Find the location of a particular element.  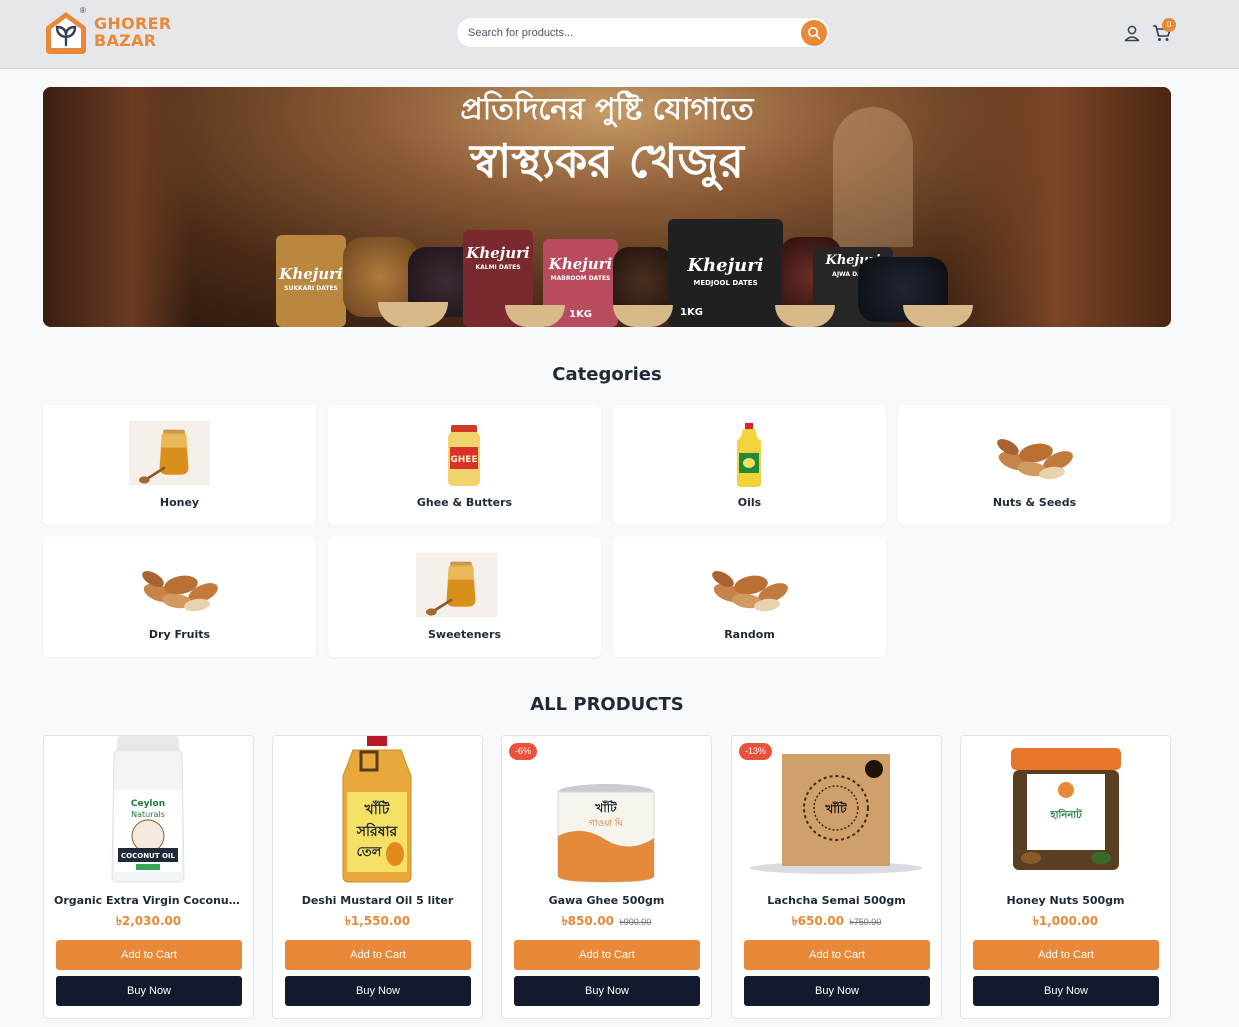

price-current: ৳1,550.00 is located at coordinates (377, 921).